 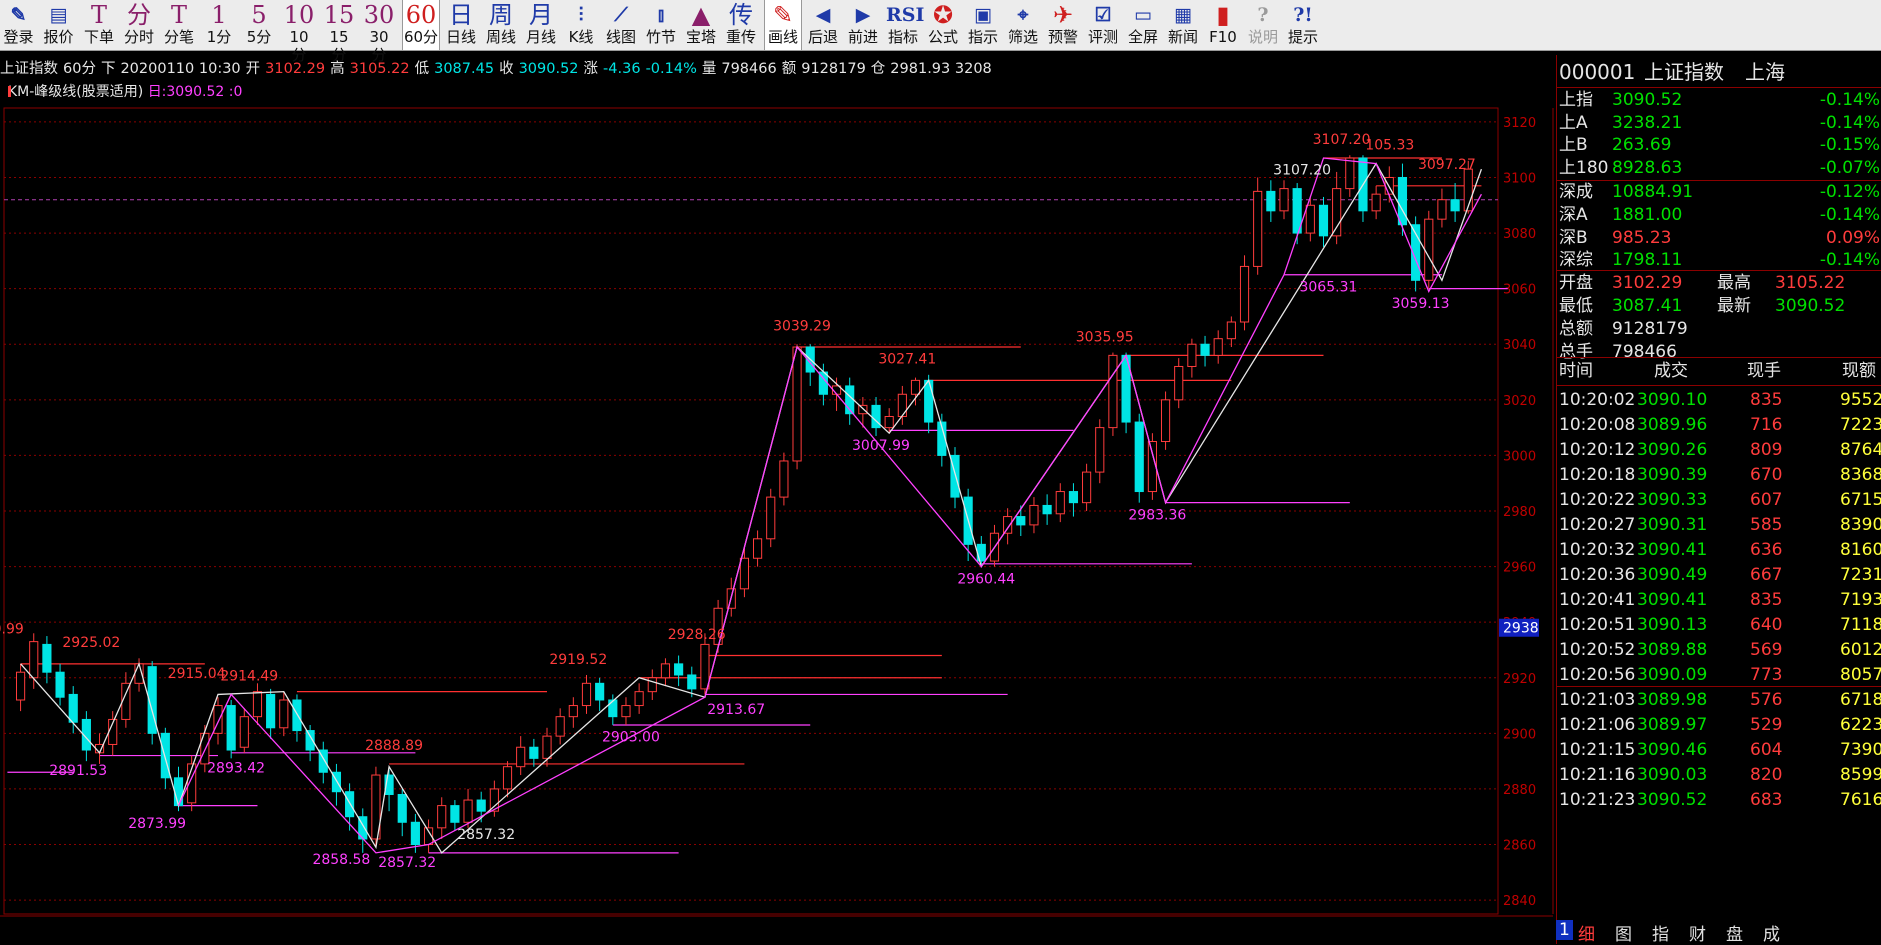 What do you see at coordinates (1447, 165) in the screenshot?
I see `peak-annotation: 3097.27` at bounding box center [1447, 165].